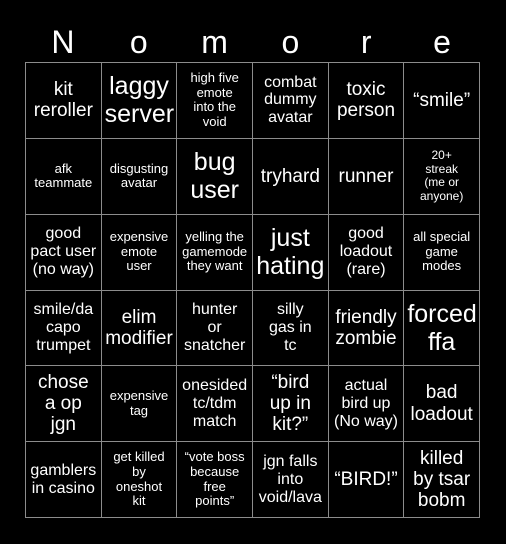 Image resolution: width=506 pixels, height=544 pixels. I want to click on title-letter-4: r, so click(366, 42).